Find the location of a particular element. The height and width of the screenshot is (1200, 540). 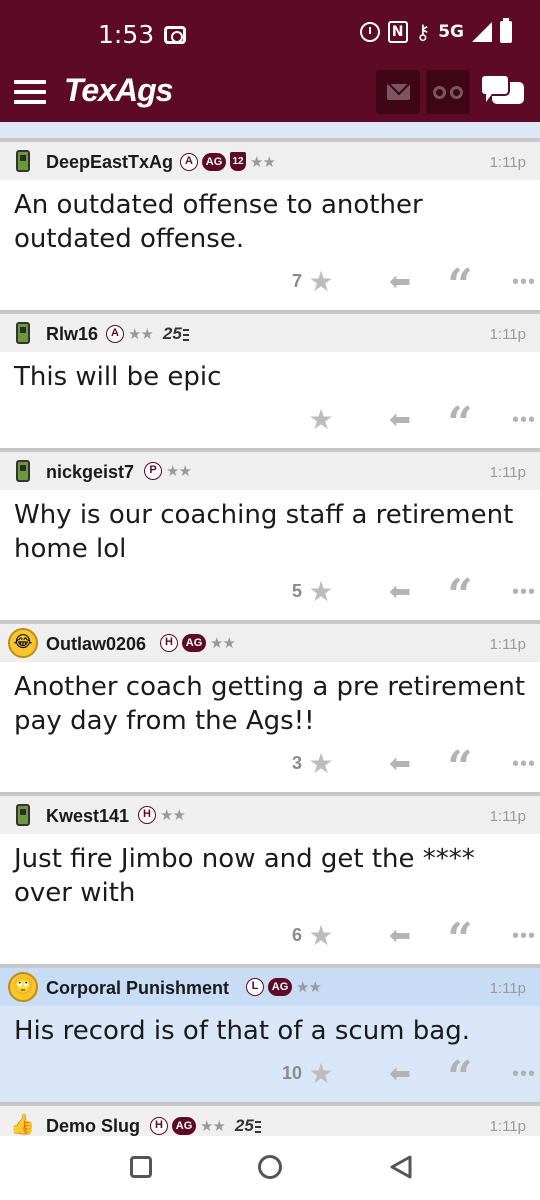

post-username: Outlaw0206 is located at coordinates (96, 644).